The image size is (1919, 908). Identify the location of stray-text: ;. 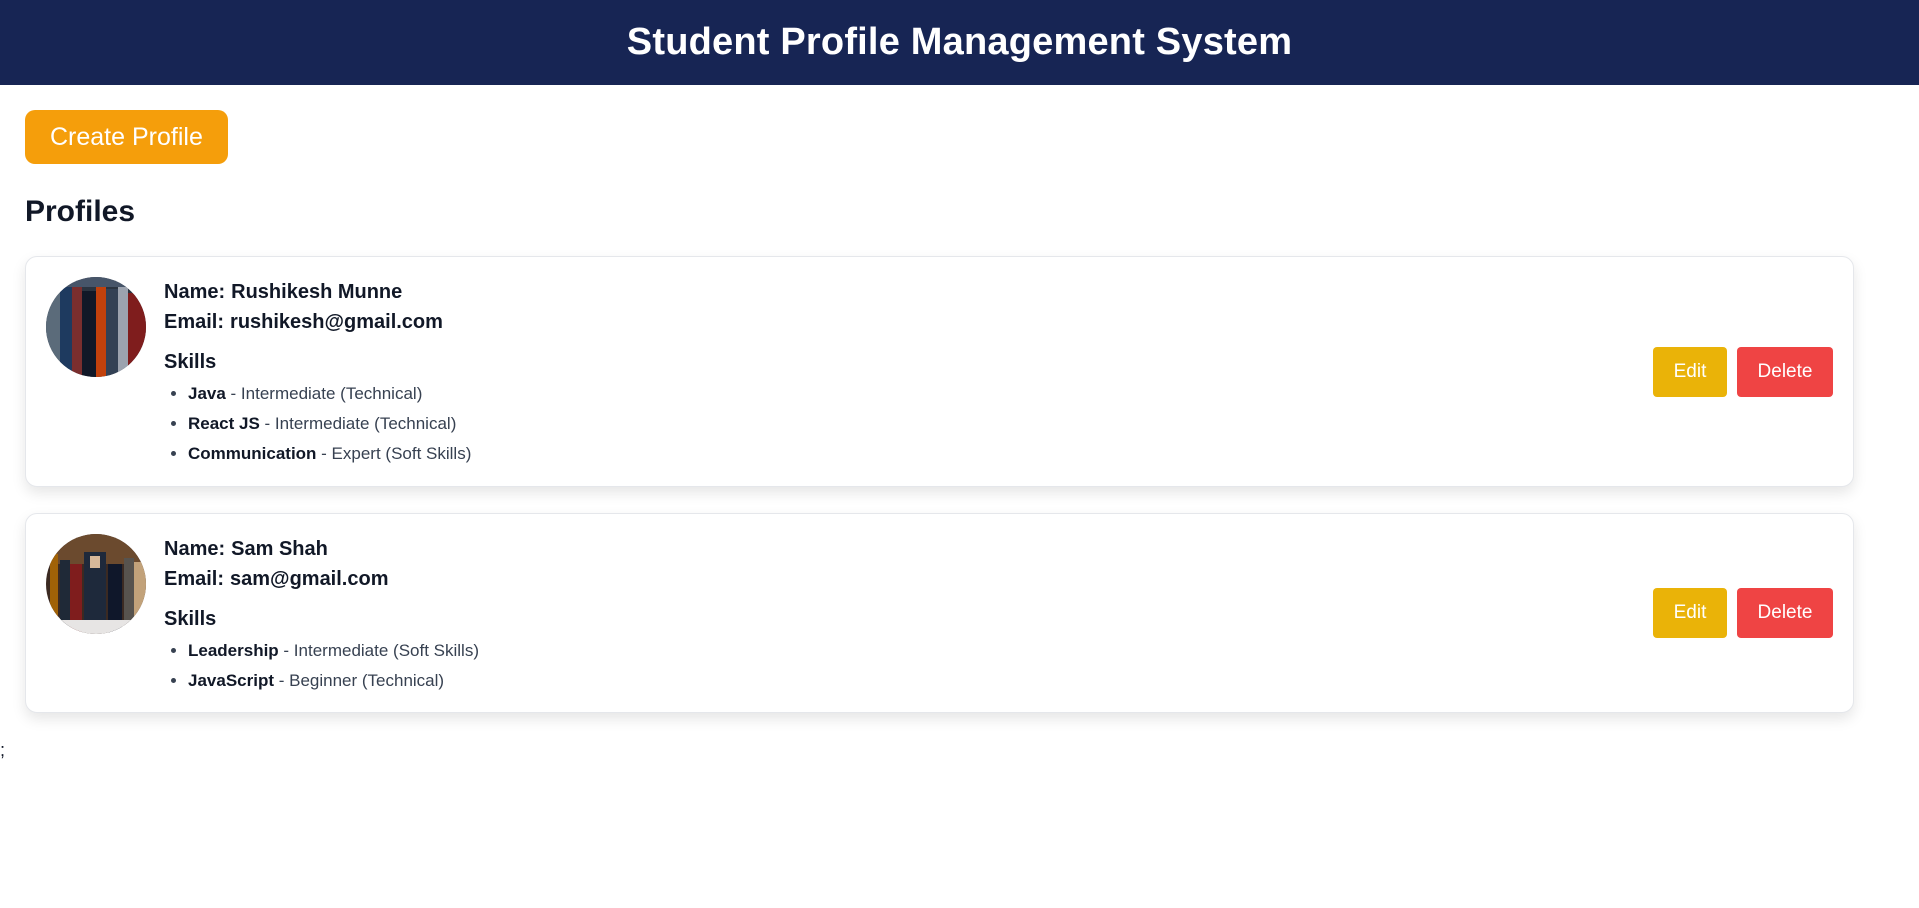
(3, 750).